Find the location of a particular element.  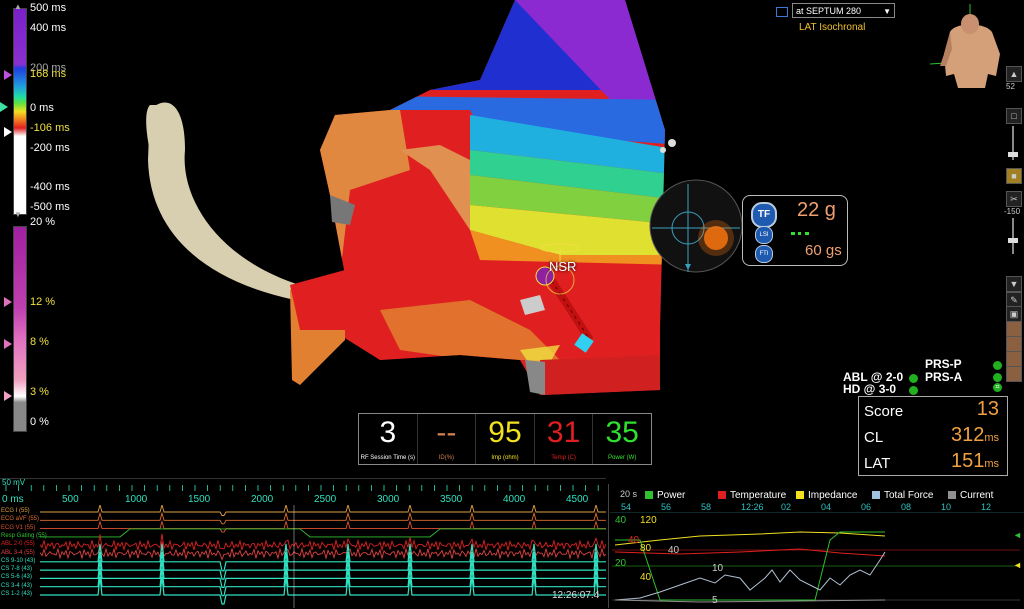

rf-impedance-caption: Imp (ohm) is located at coordinates (505, 458).